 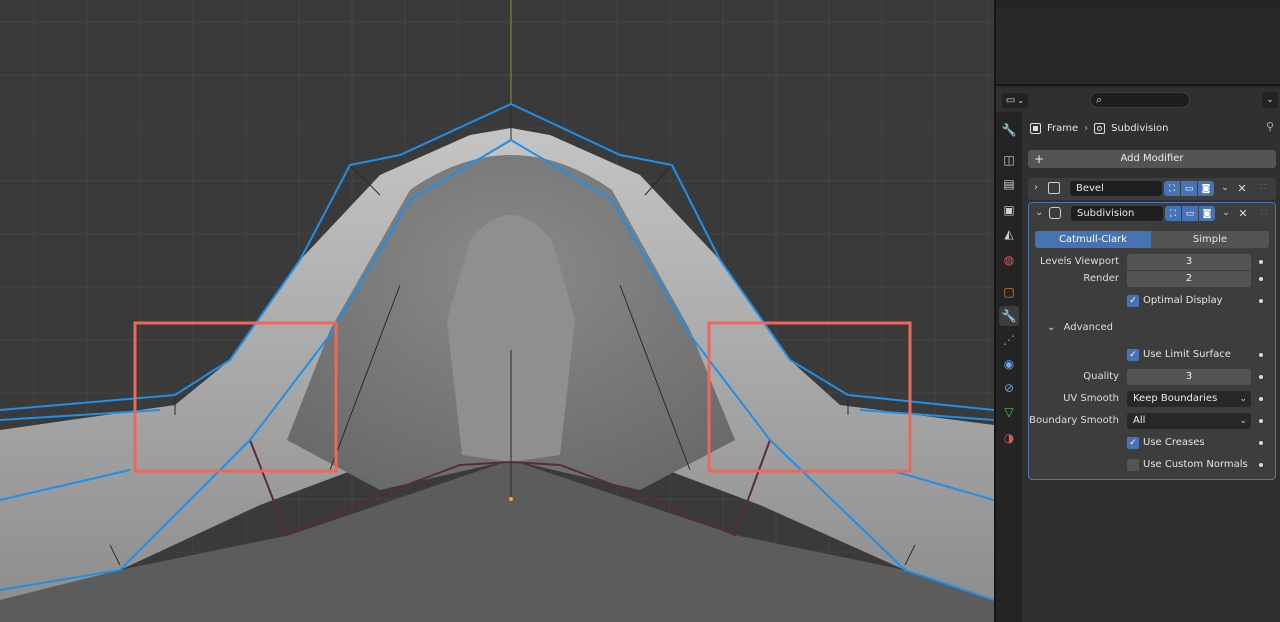 I want to click on modifier-panel-bevel: › Bevel ⛶ ▭ ◙ ⌄ ✕ ∷, so click(x=1152, y=189).